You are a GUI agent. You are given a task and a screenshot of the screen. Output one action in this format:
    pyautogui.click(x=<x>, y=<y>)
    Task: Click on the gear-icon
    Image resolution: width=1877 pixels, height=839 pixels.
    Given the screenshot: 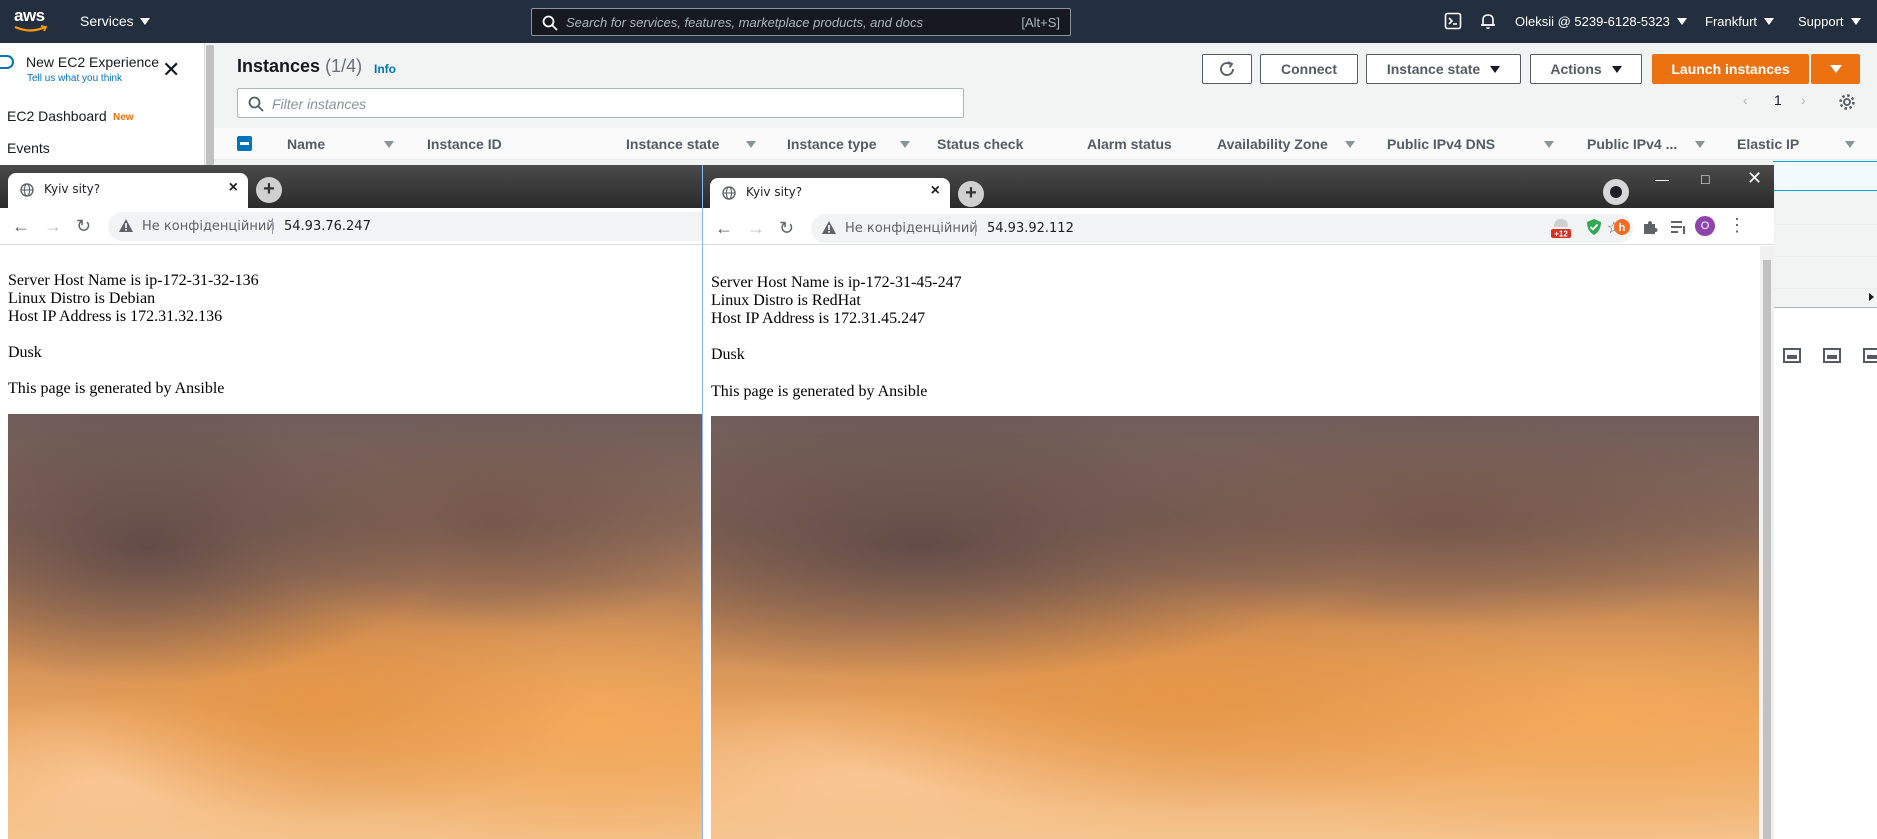 What is the action you would take?
    pyautogui.click(x=1847, y=102)
    